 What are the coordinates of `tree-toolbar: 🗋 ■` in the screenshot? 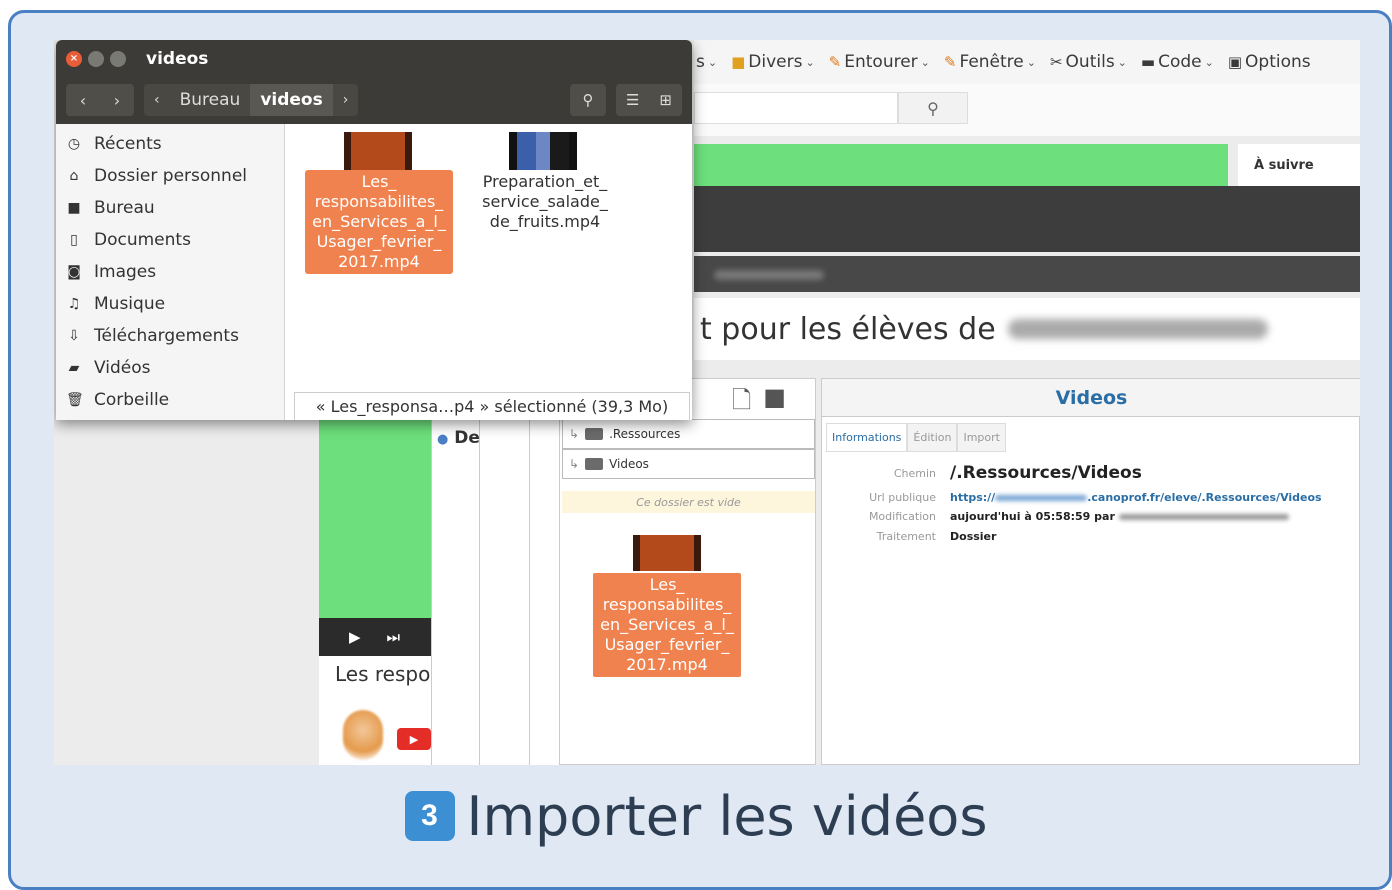 It's located at (759, 403).